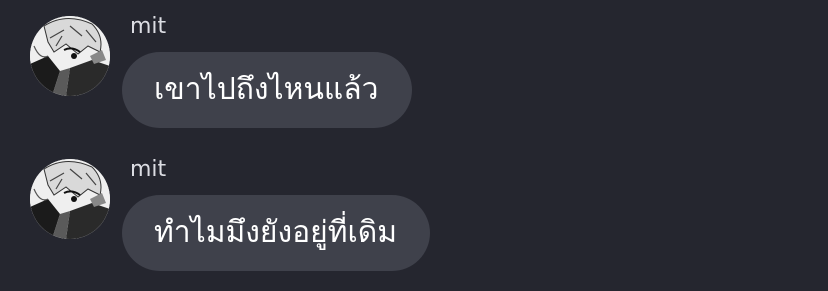 Image resolution: width=828 pixels, height=291 pixels. I want to click on message-bubble: ทำไมมึงยังอยู่ที่เดิม, so click(276, 233).